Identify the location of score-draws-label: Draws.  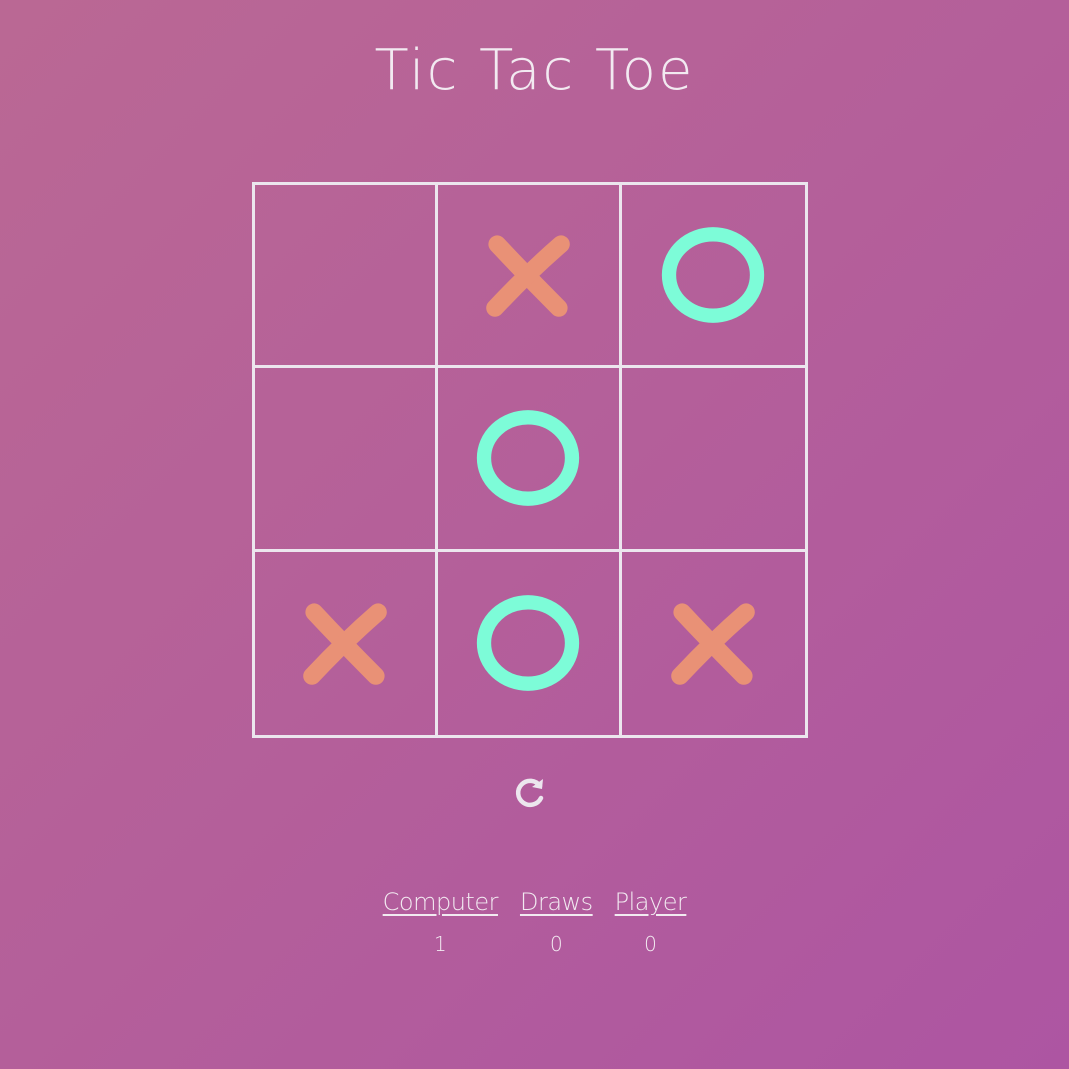
(556, 902).